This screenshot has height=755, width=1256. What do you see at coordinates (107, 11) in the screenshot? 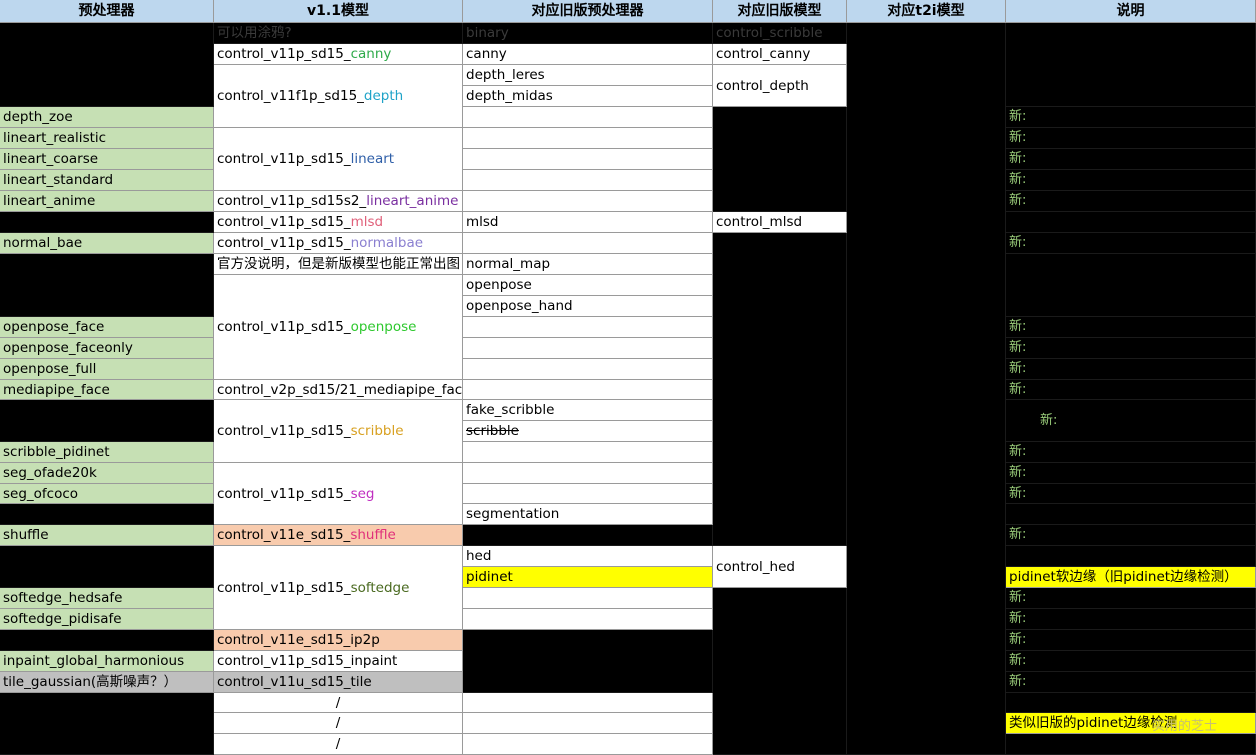
I see `header-0: 预处理器` at bounding box center [107, 11].